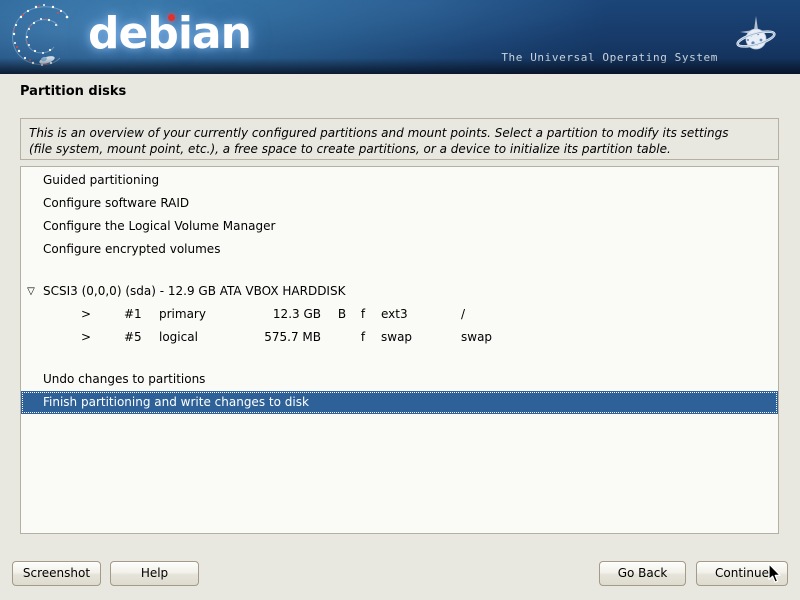 The width and height of the screenshot is (800, 600). What do you see at coordinates (101, 180) in the screenshot?
I see `menu-item-label: Guided partitioning` at bounding box center [101, 180].